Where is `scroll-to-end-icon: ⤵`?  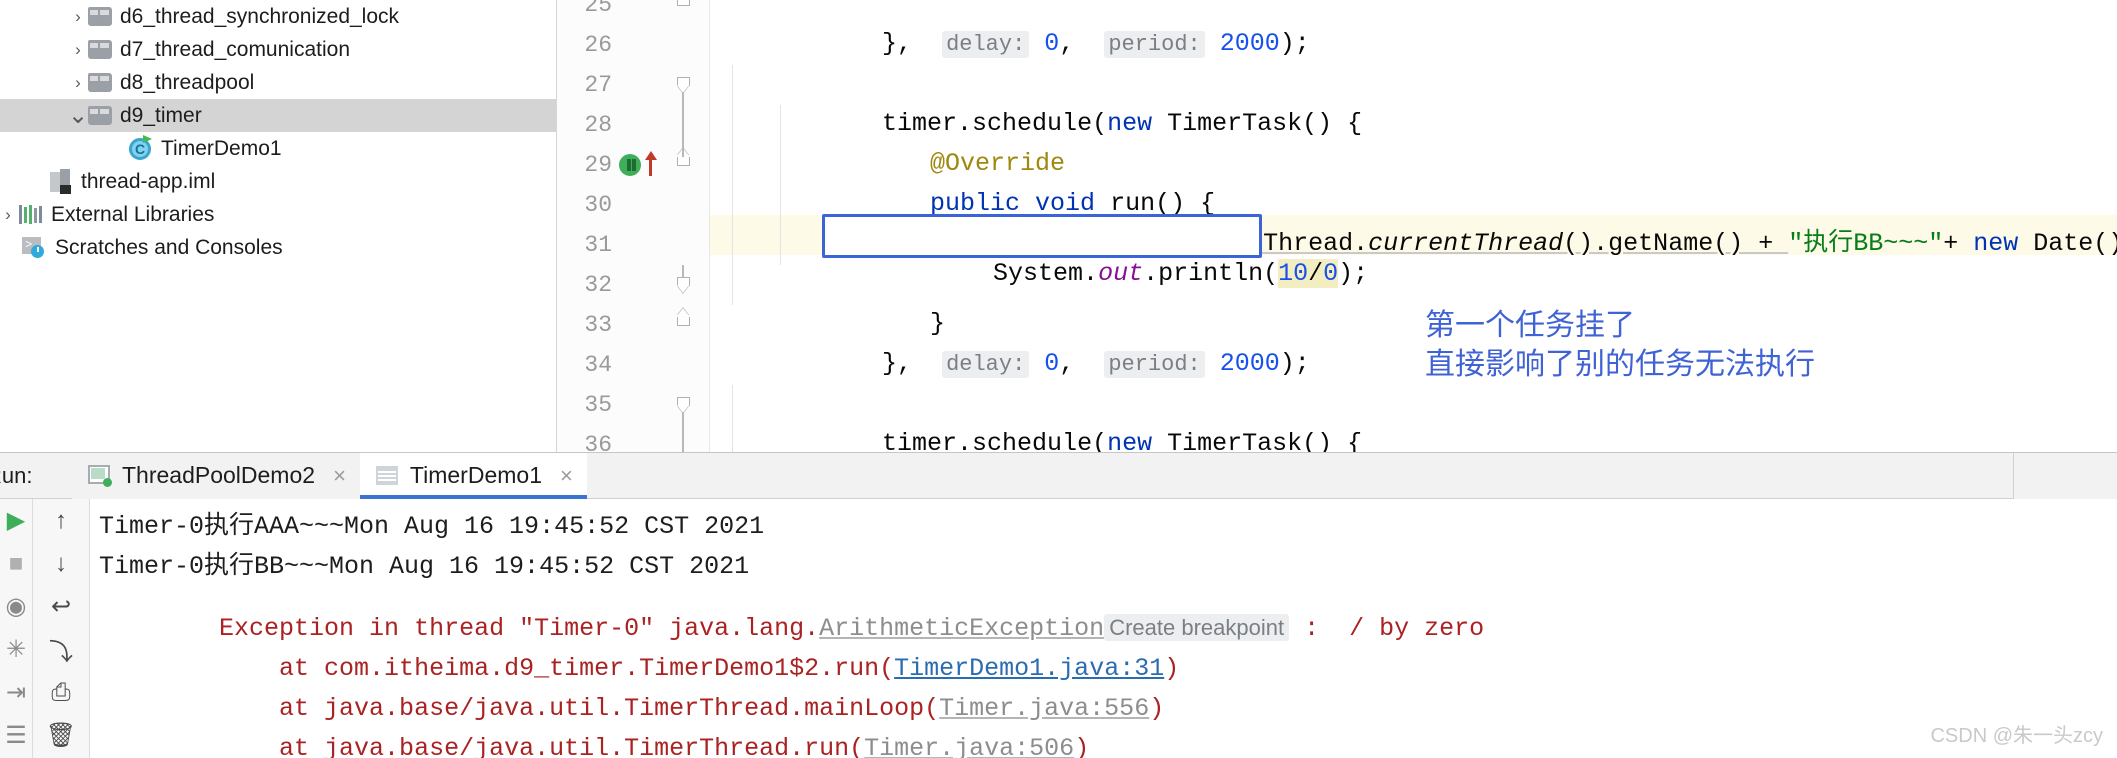 scroll-to-end-icon: ⤵ is located at coordinates (61, 649).